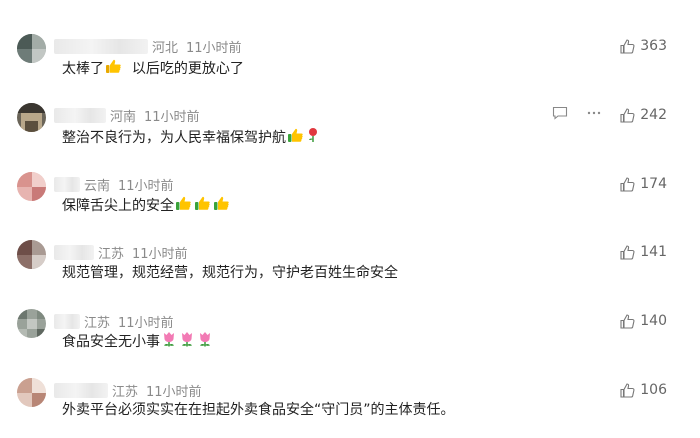 This screenshot has height=438, width=700. I want to click on comment-text: 太棒了 以后吃的更放心了, so click(153, 68).